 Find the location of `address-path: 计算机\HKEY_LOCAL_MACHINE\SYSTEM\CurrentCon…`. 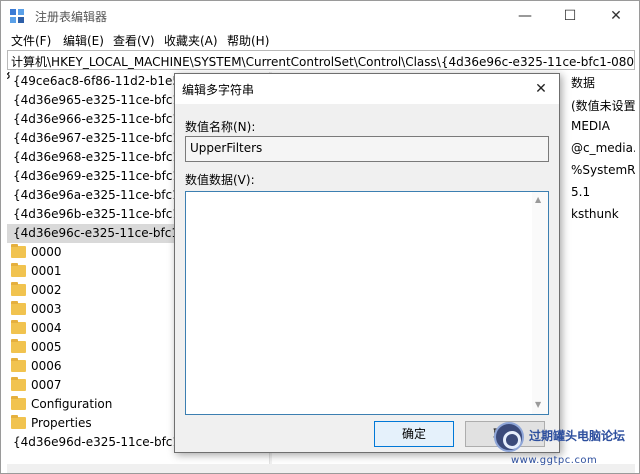

address-path: 计算机\HKEY_LOCAL_MACHINE\SYSTEM\CurrentCon… is located at coordinates (323, 62).